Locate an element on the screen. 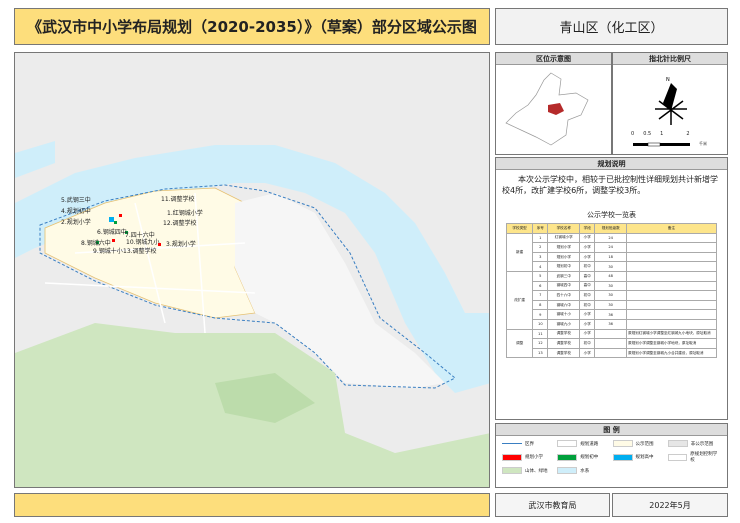 Image resolution: width=740 pixels, height=523 pixels. table-cell: 5 is located at coordinates (540, 276).